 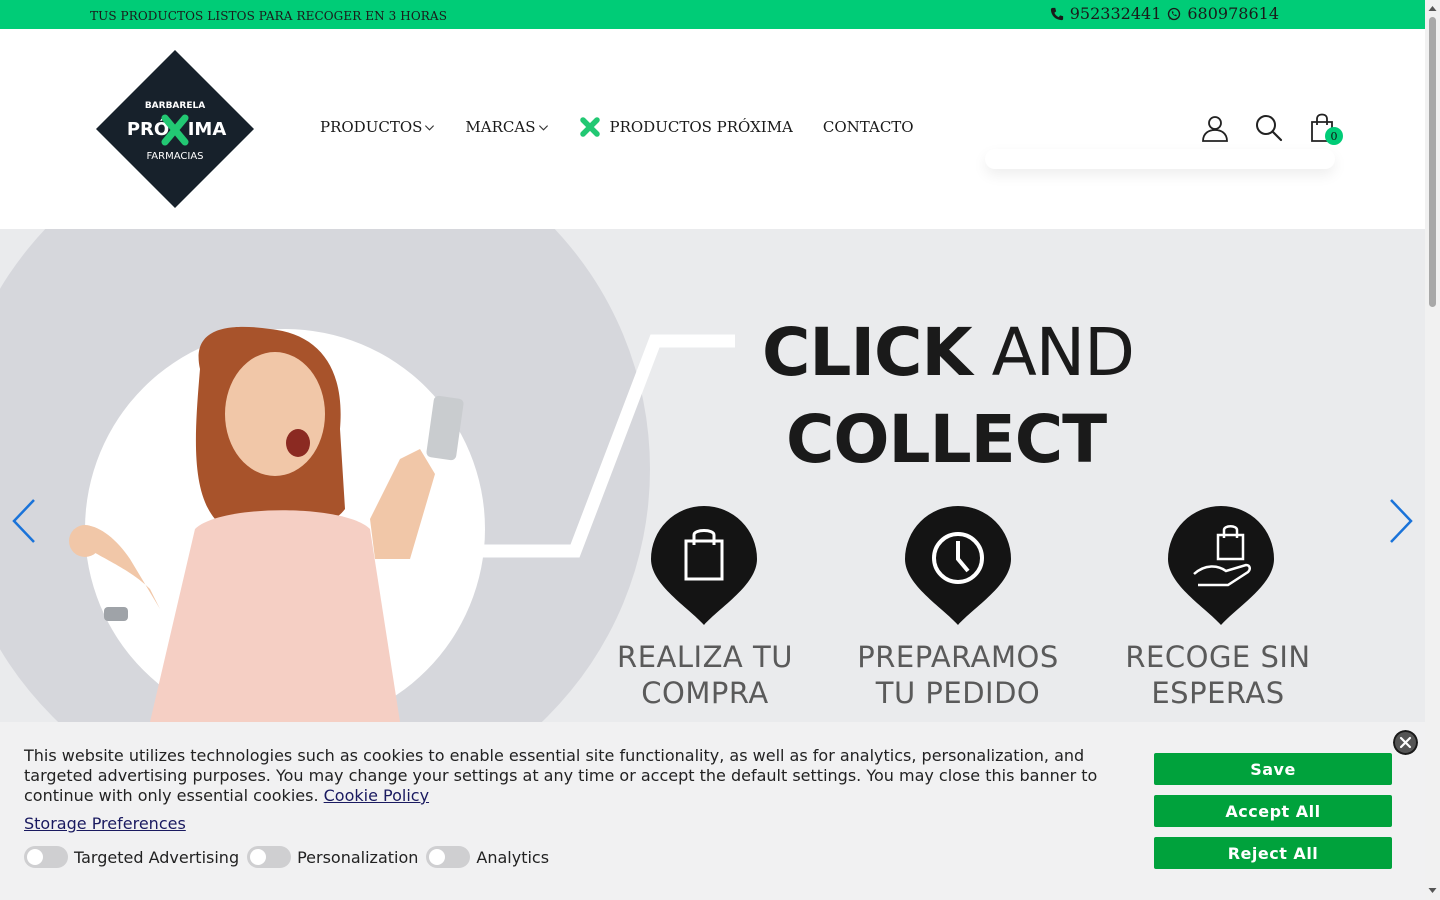 I want to click on slider-next-arrow-icon, so click(x=1401, y=521).